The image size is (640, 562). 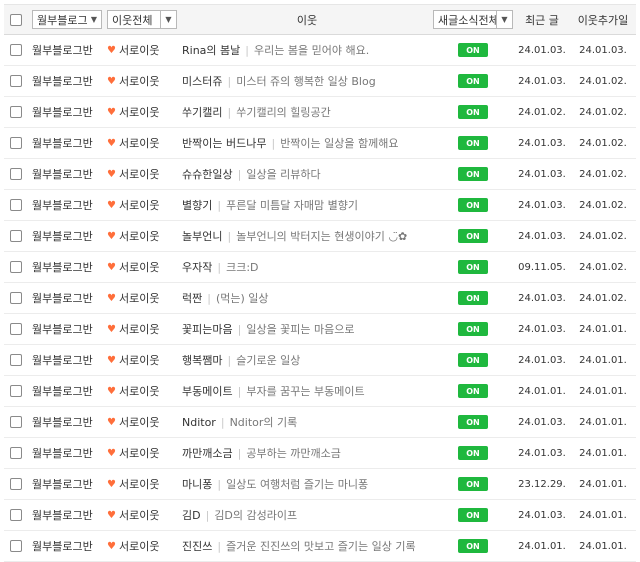 What do you see at coordinates (306, 81) in the screenshot?
I see `row-neighbor-description: 미스터 쥬의 행복한 일상 Blog` at bounding box center [306, 81].